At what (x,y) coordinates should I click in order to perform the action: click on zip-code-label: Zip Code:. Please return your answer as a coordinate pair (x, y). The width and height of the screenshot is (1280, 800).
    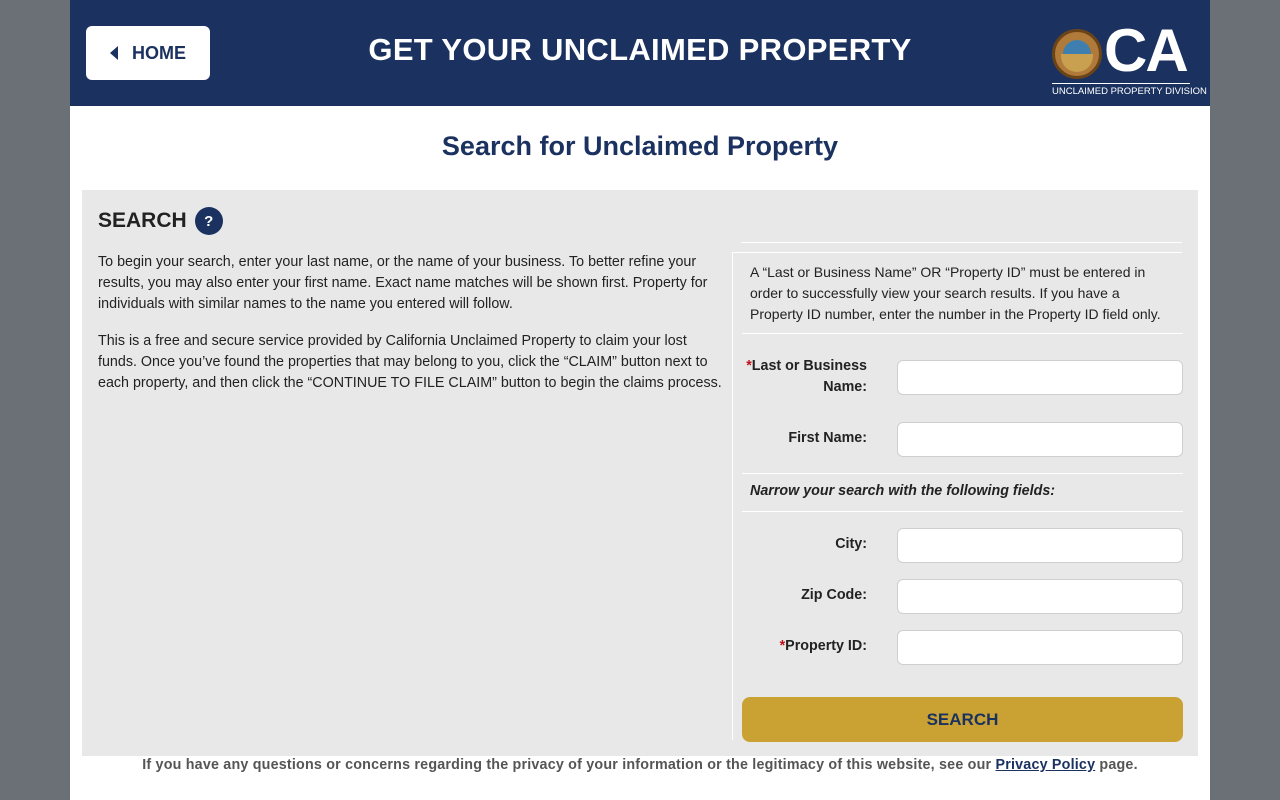
    Looking at the image, I should click on (834, 595).